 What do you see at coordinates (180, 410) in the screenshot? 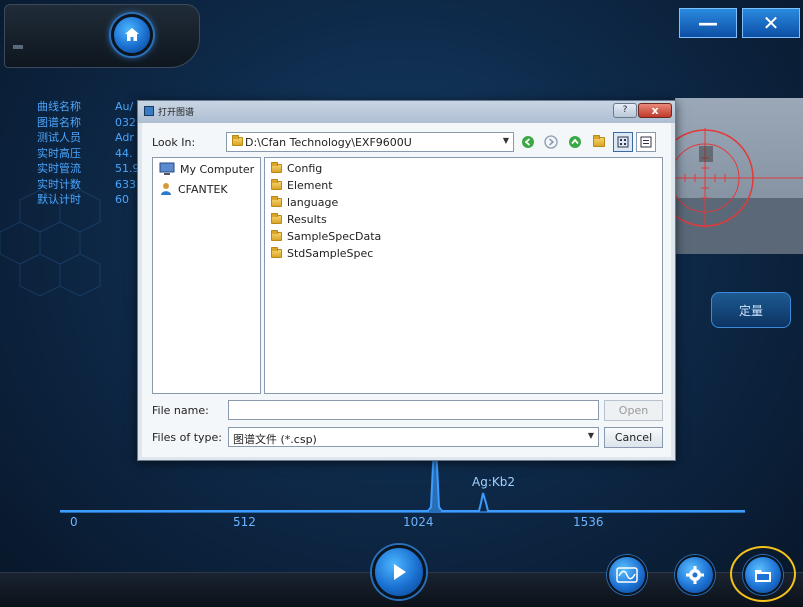
I see `file-name-label: File name:` at bounding box center [180, 410].